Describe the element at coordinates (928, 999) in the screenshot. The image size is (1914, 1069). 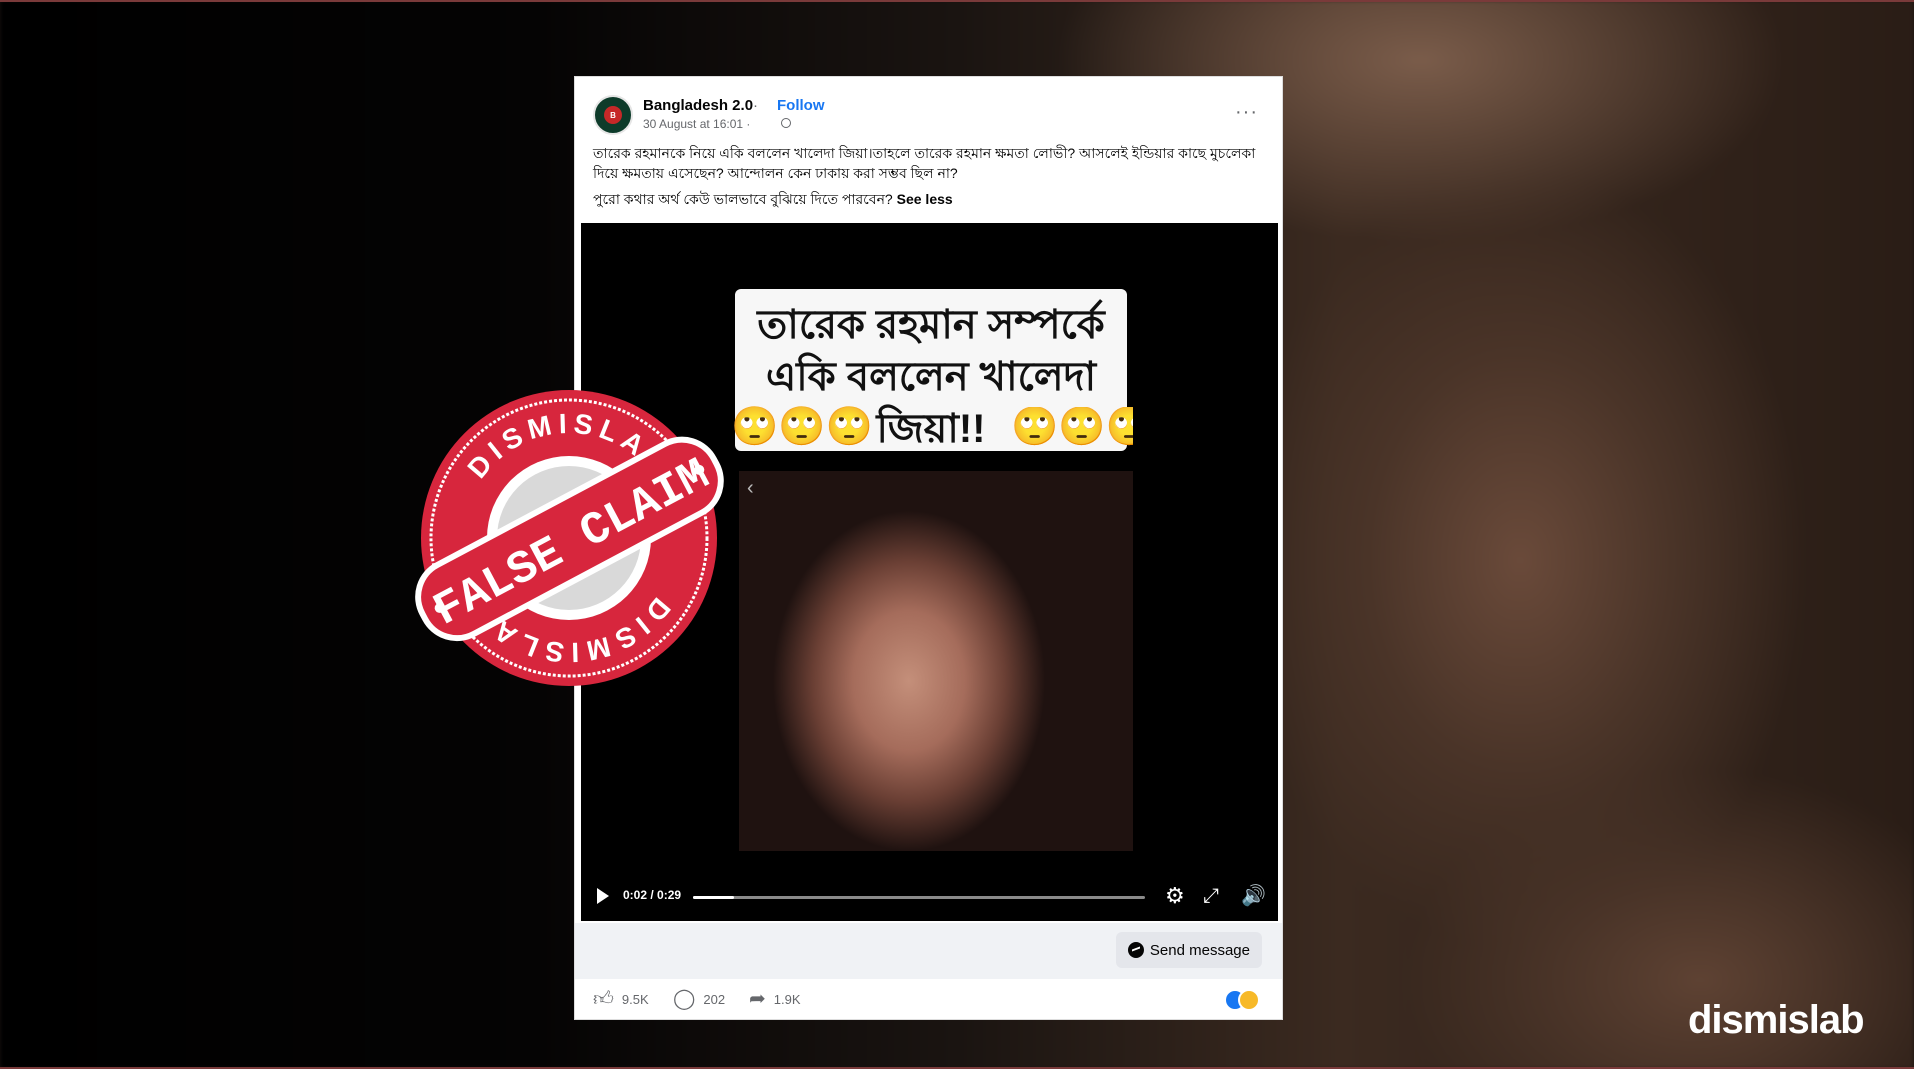
I see `post-actions: 👍︎ 9.5K ◯ 202 ➦ 1.9K` at that location.